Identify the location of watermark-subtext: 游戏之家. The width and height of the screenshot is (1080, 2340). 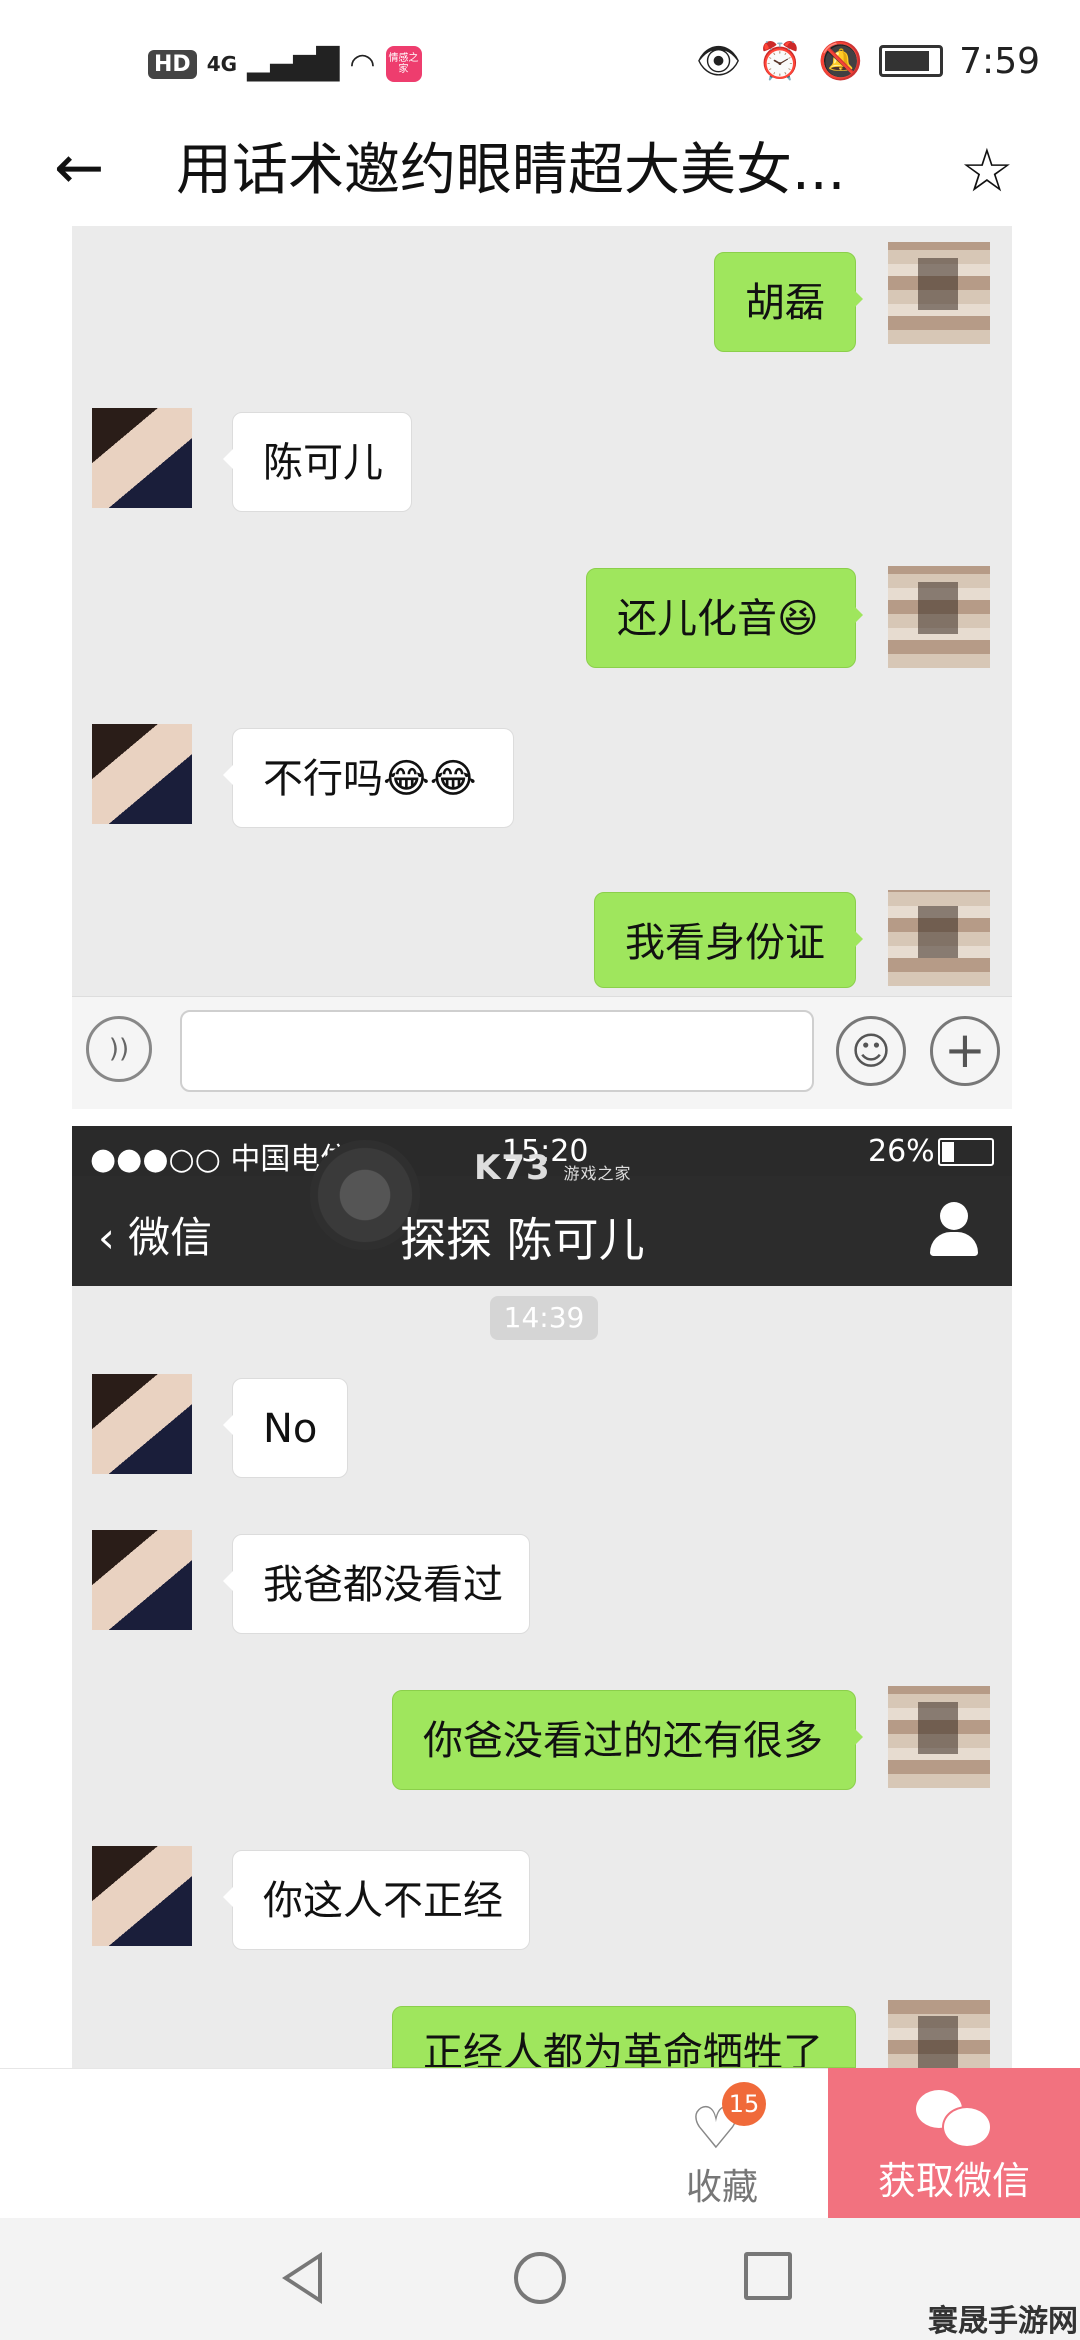
(597, 1173).